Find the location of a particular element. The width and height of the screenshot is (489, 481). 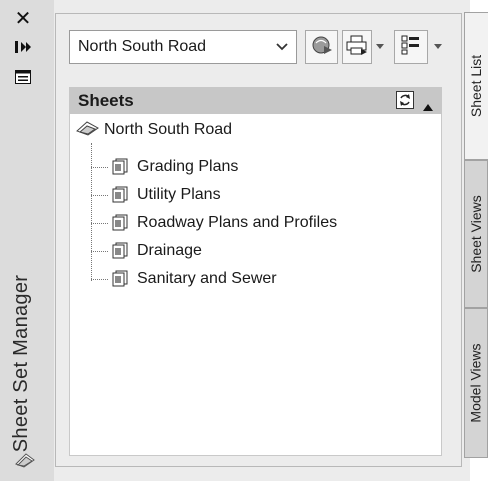

plot-icon is located at coordinates (357, 47).